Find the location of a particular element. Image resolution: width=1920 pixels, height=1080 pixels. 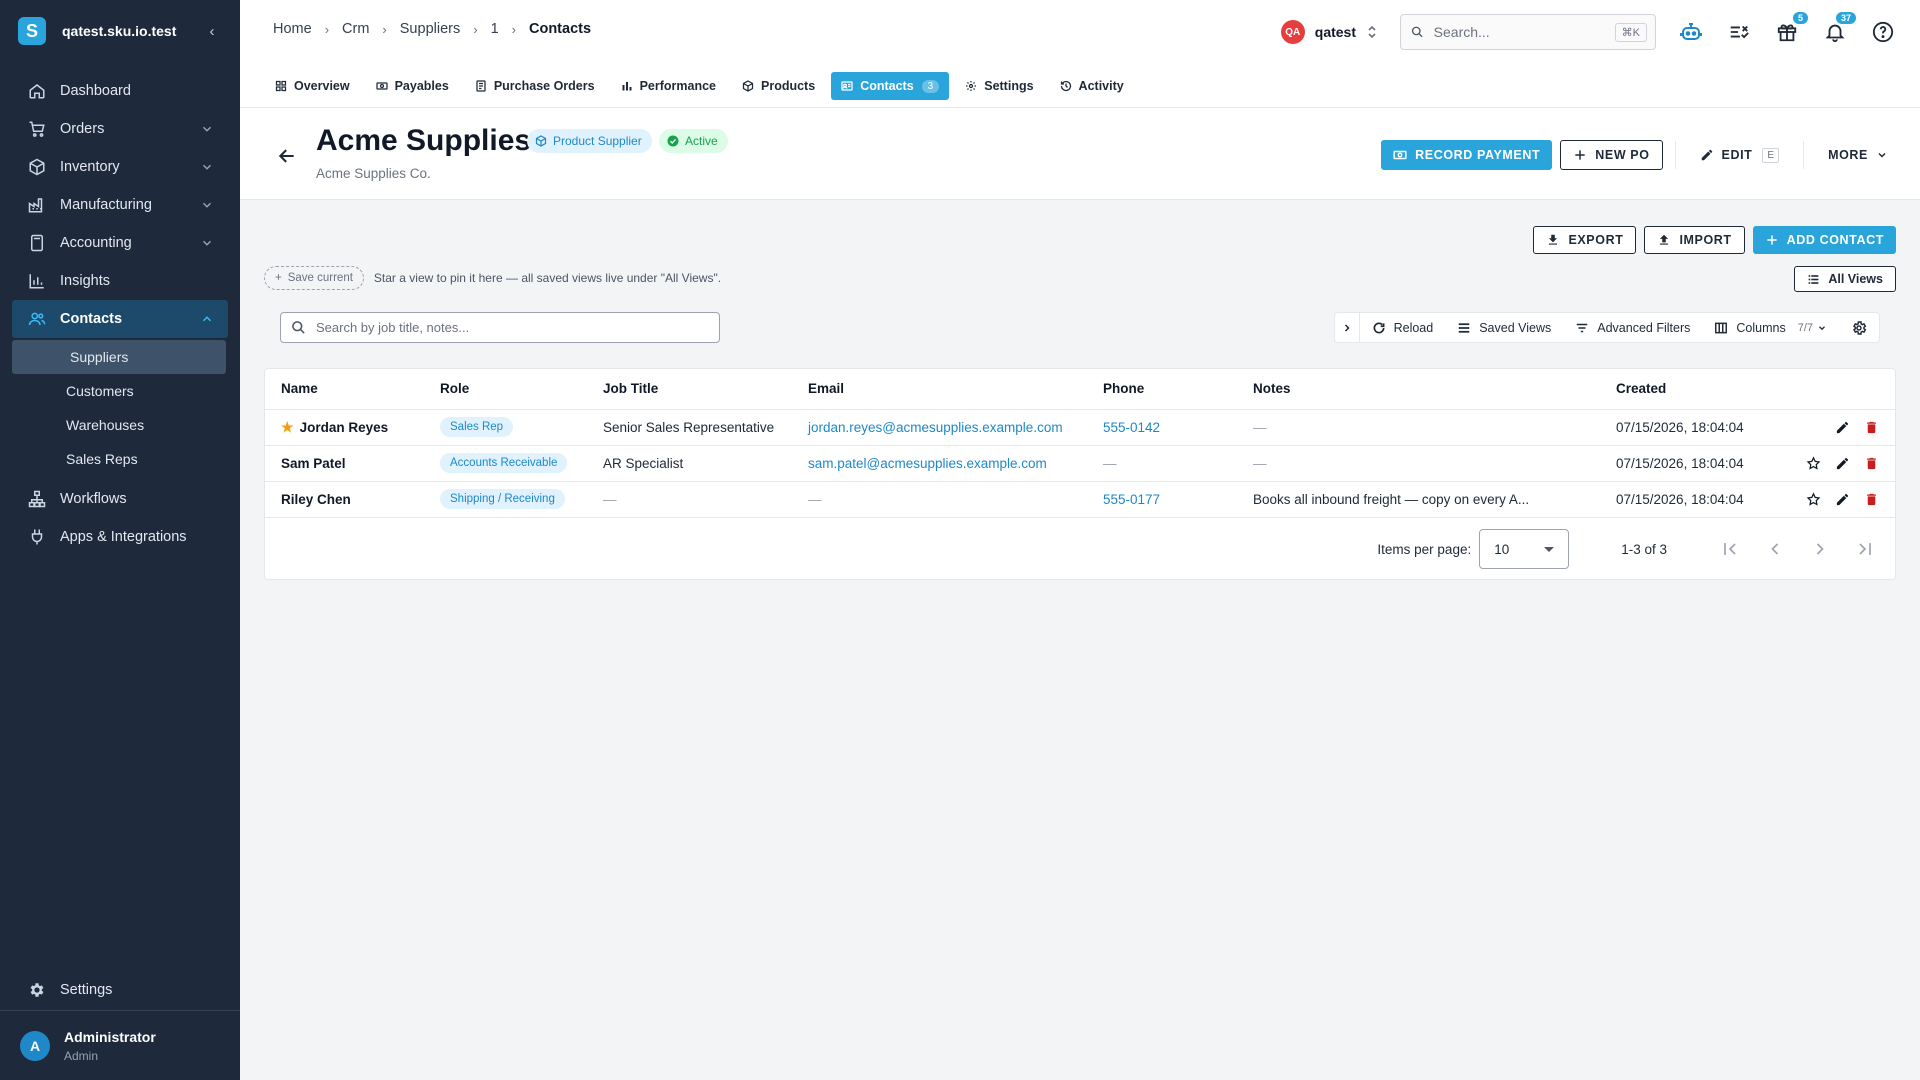

star-filled-icon: ★ is located at coordinates (287, 427).